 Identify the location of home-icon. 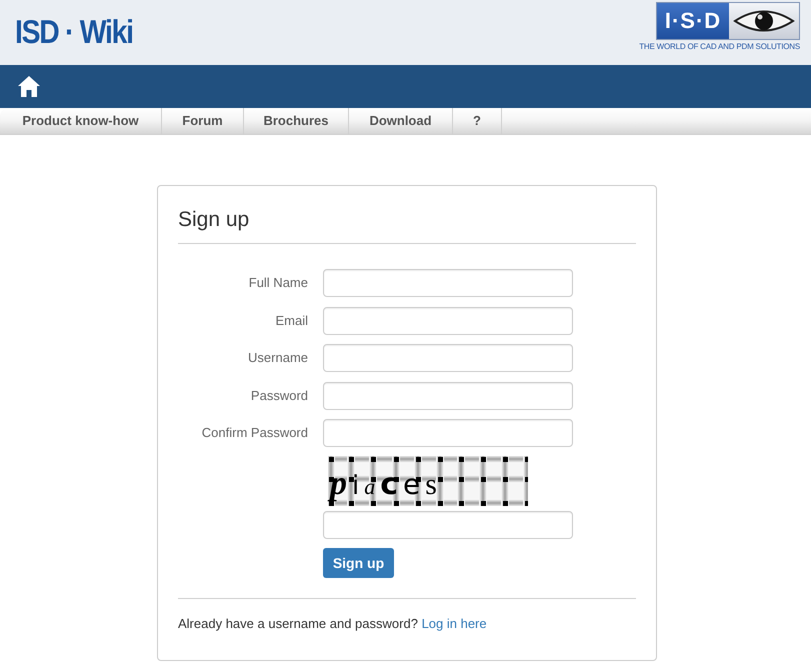
(29, 86).